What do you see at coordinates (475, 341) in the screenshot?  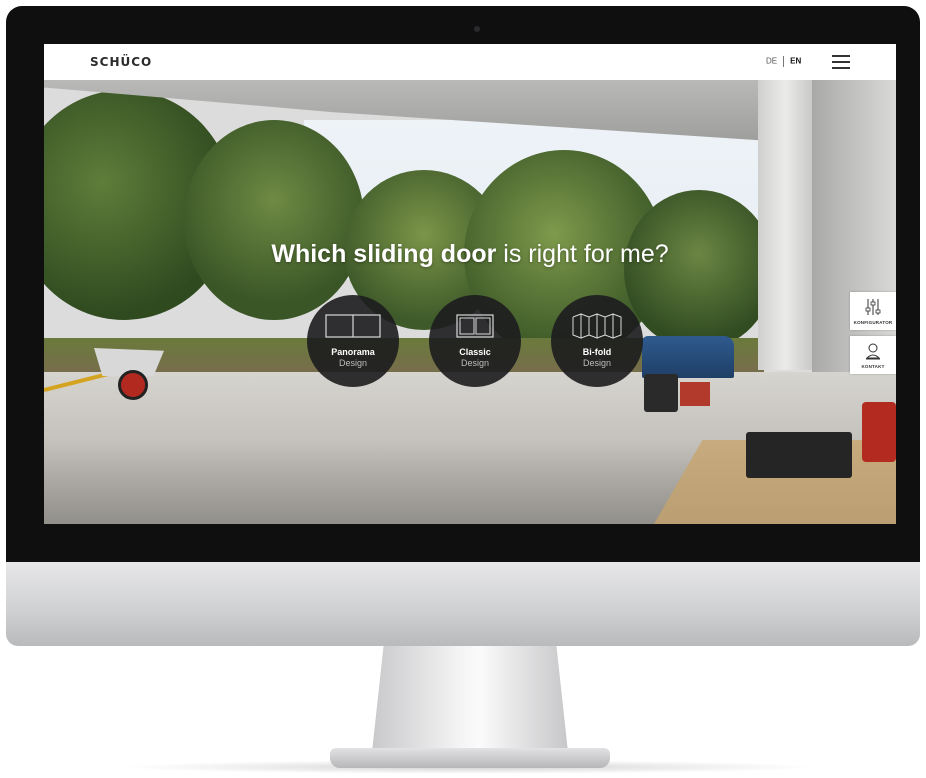 I see `classic-design-option: Classic Design` at bounding box center [475, 341].